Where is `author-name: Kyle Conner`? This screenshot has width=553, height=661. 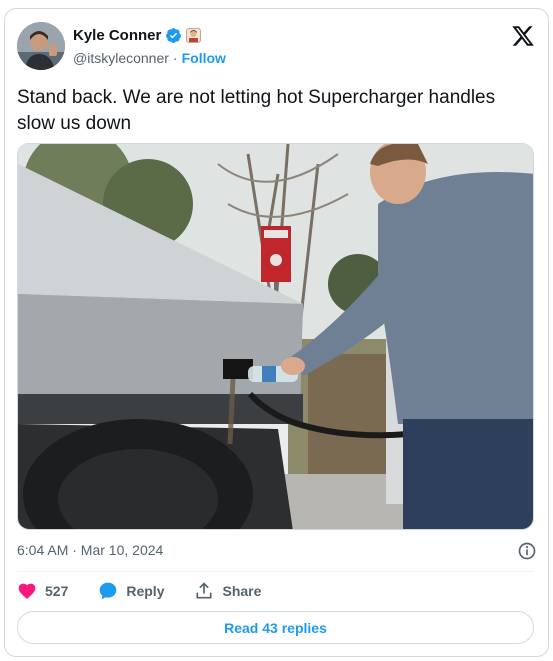
author-name: Kyle Conner is located at coordinates (117, 35).